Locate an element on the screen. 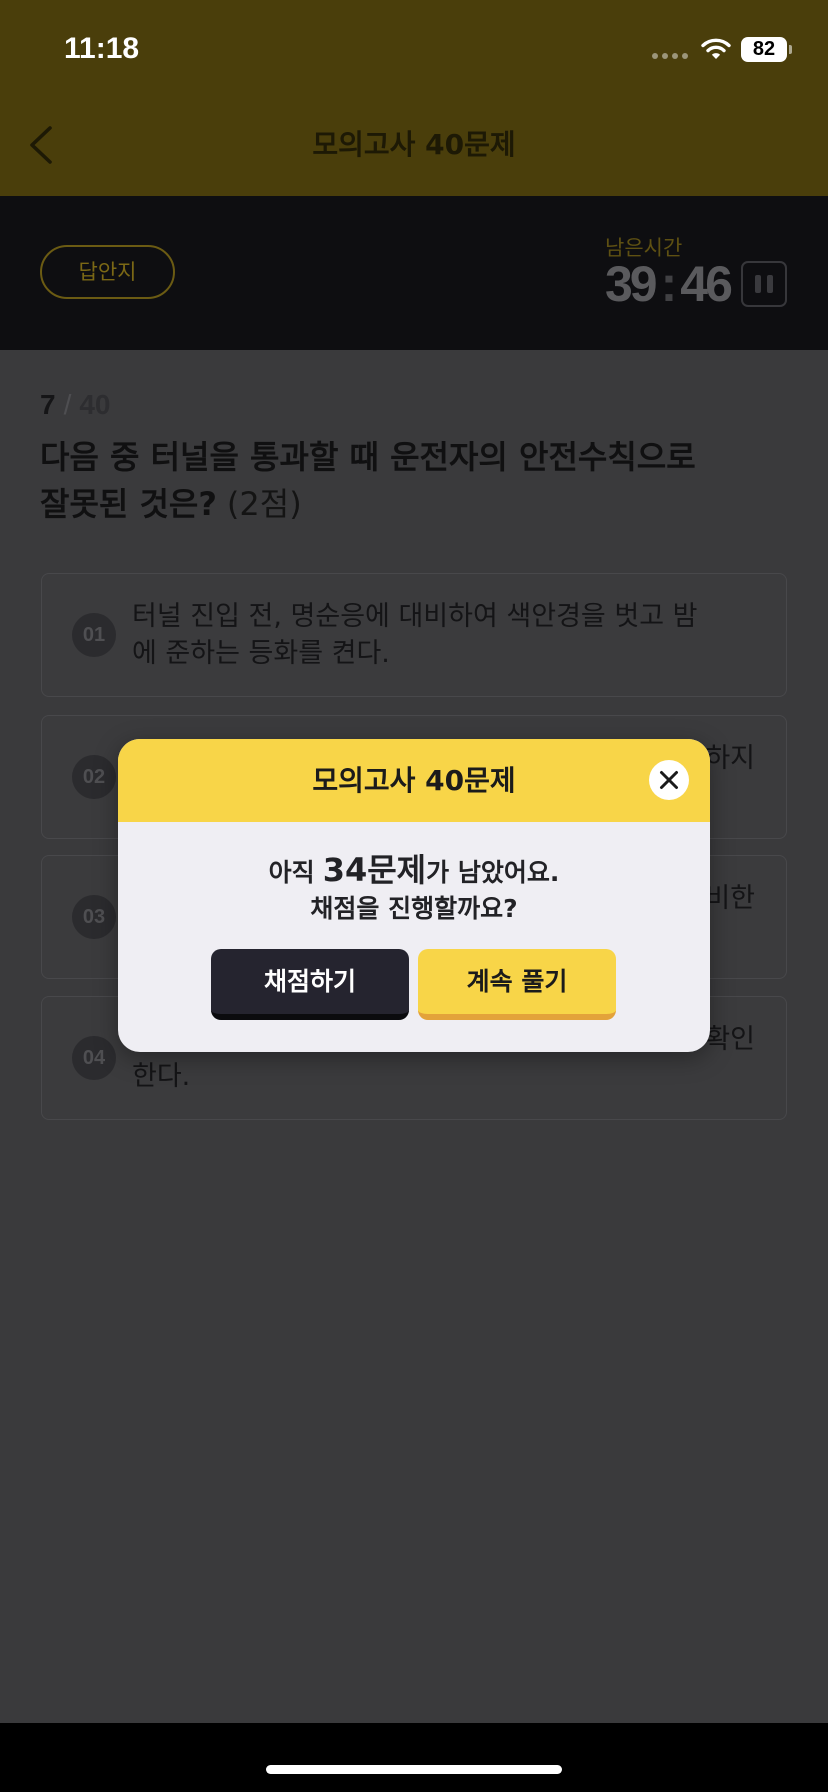 This screenshot has height=1792, width=828. dialog-title: 모의고사 40문제 is located at coordinates (414, 780).